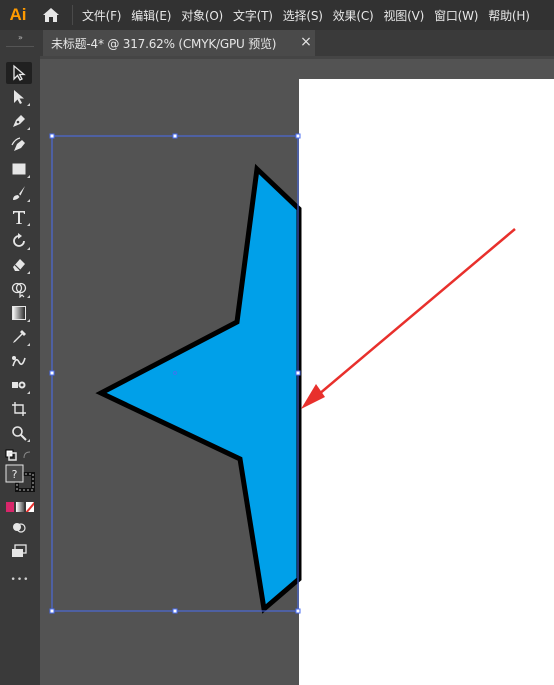 This screenshot has height=685, width=554. Describe the element at coordinates (20, 454) in the screenshot. I see `default-fill-stroke-area` at that location.